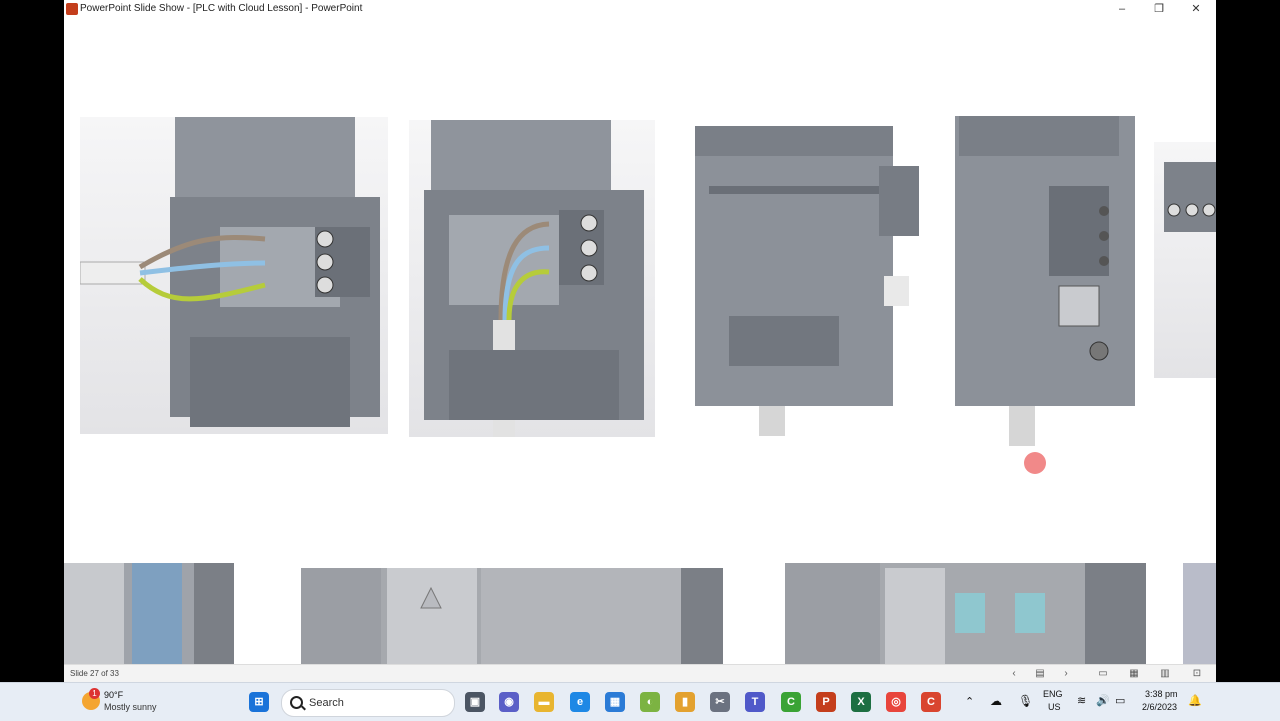 The image size is (1280, 721). What do you see at coordinates (1081, 700) in the screenshot?
I see `wifi-icon: ≋` at bounding box center [1081, 700].